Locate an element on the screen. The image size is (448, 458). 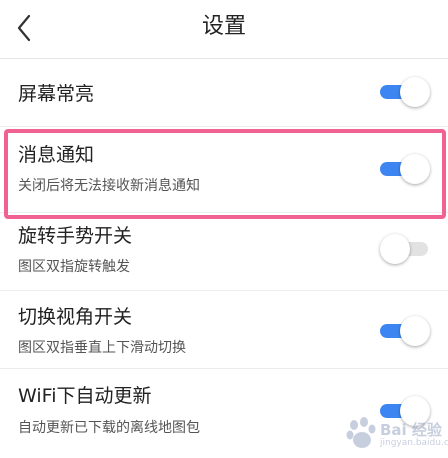
screen-always-on-toggle is located at coordinates (405, 92).